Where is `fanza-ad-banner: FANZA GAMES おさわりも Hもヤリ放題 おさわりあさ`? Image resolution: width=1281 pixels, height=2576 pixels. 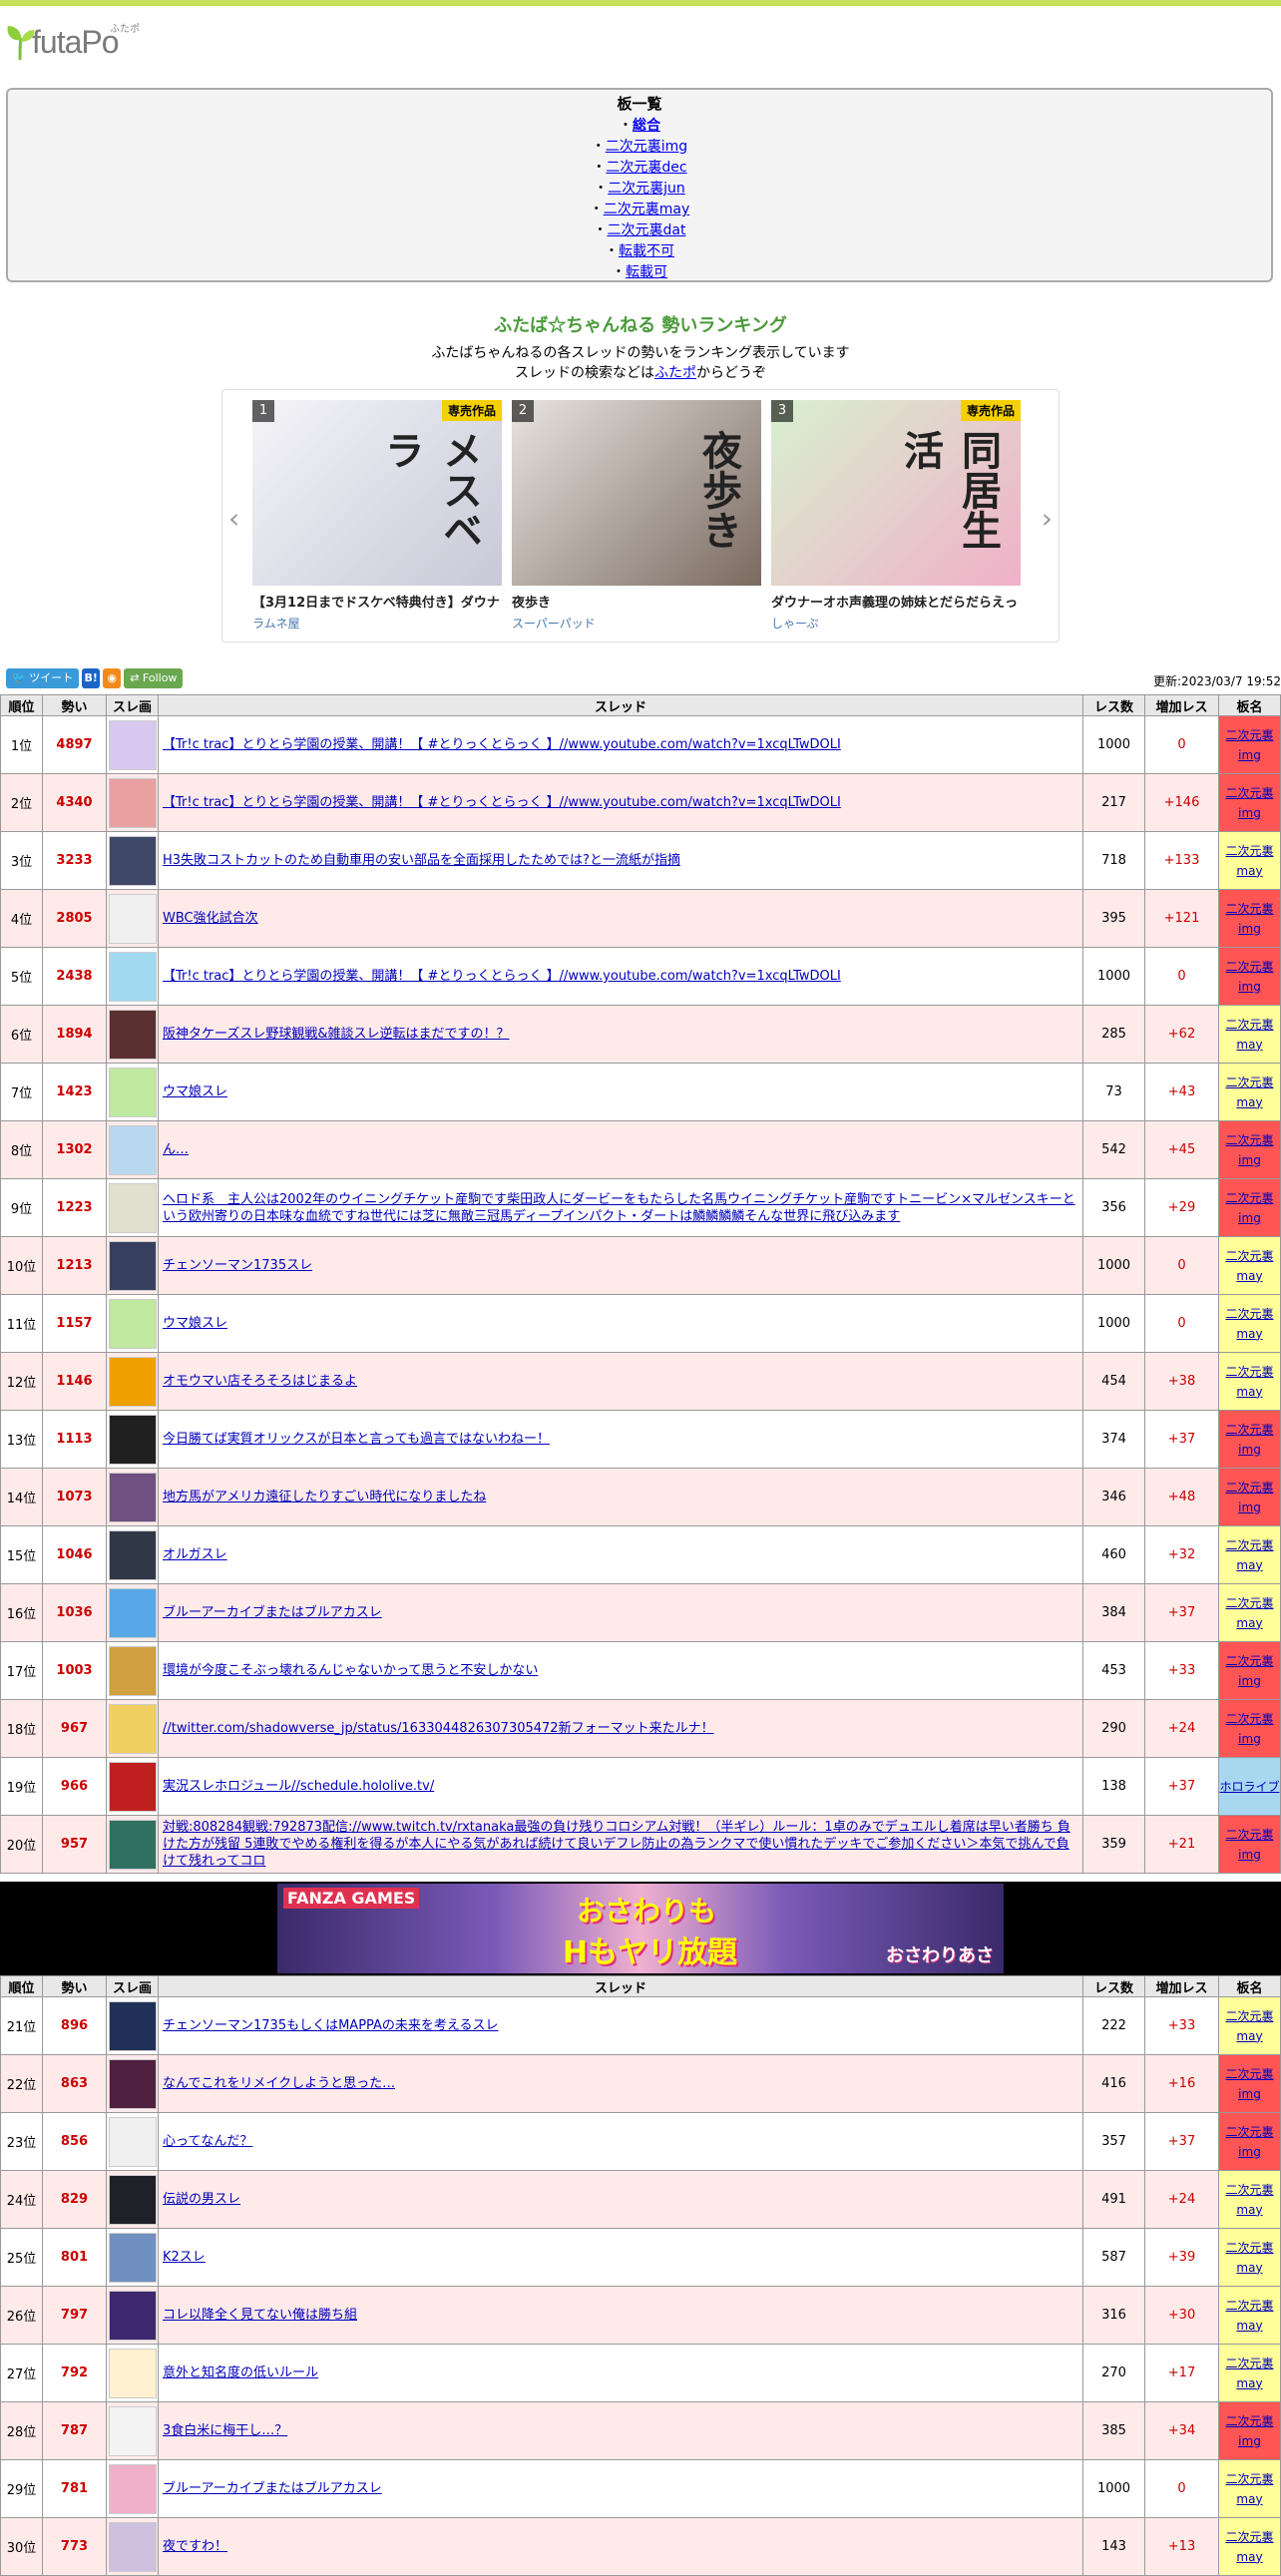 fanza-ad-banner: FANZA GAMES おさわりも Hもヤリ放題 おさわりあさ is located at coordinates (640, 1929).